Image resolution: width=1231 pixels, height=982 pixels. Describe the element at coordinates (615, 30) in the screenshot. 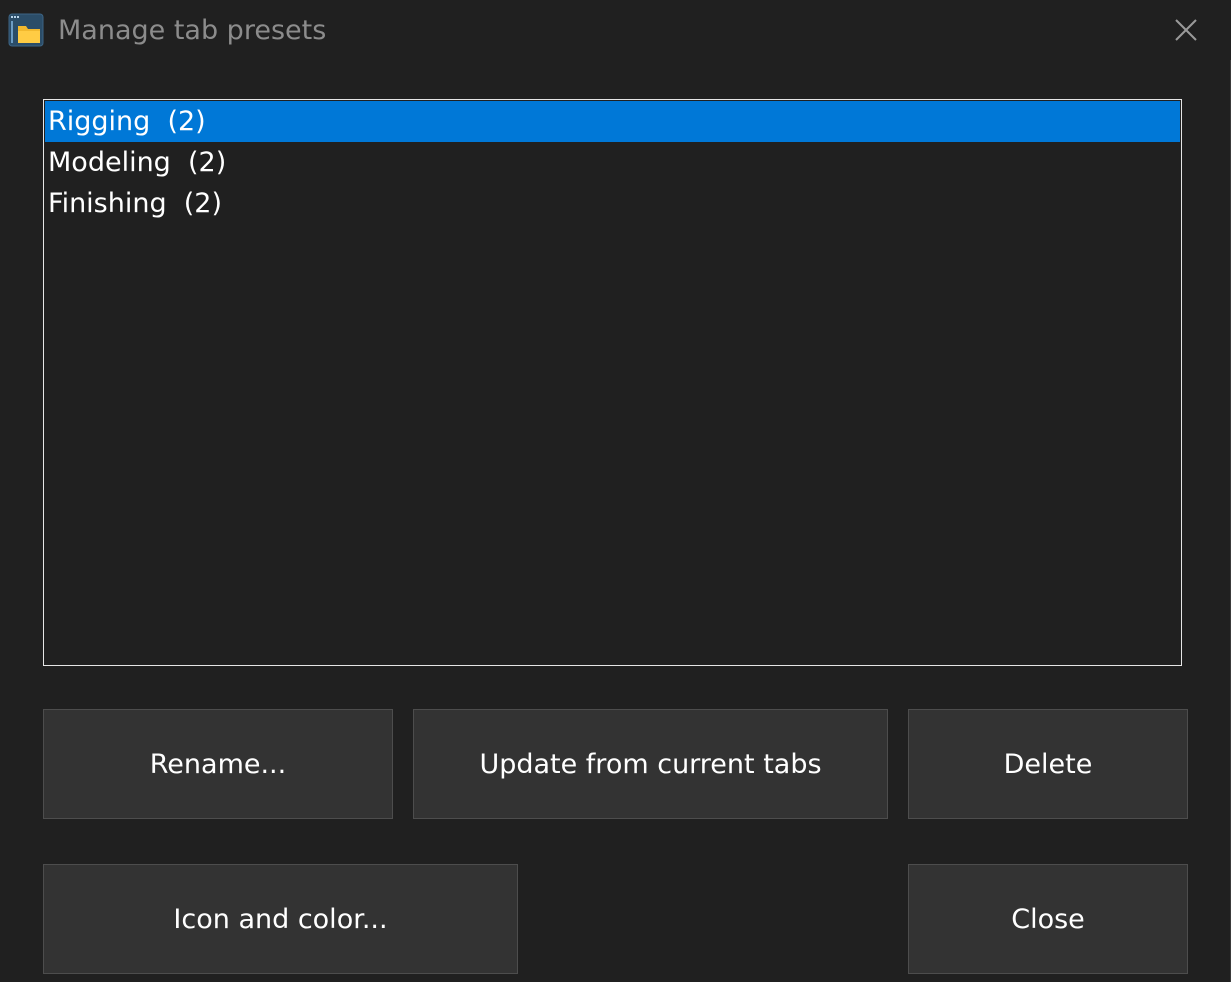

I see `title-bar: Manage tab presets` at that location.